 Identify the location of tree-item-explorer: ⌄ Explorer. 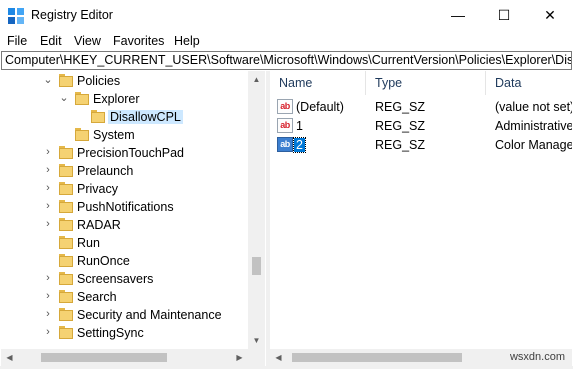
(124, 99).